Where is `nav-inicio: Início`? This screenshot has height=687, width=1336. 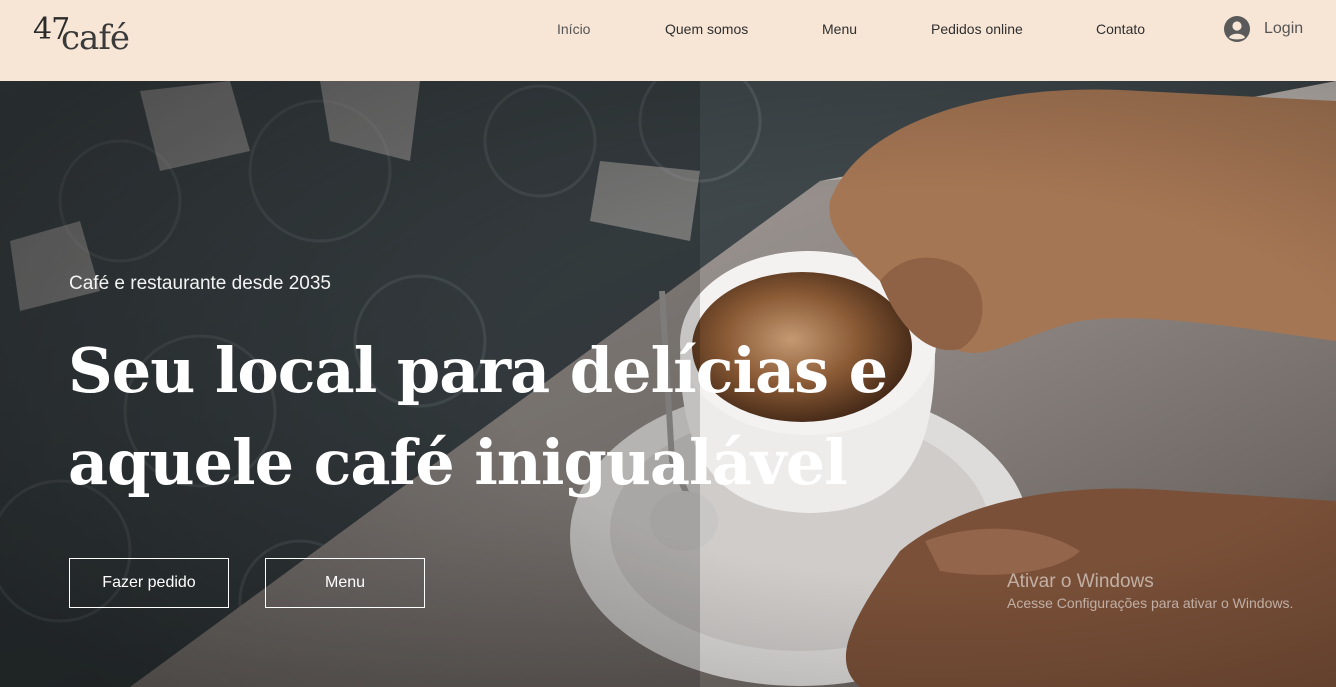 nav-inicio: Início is located at coordinates (573, 29).